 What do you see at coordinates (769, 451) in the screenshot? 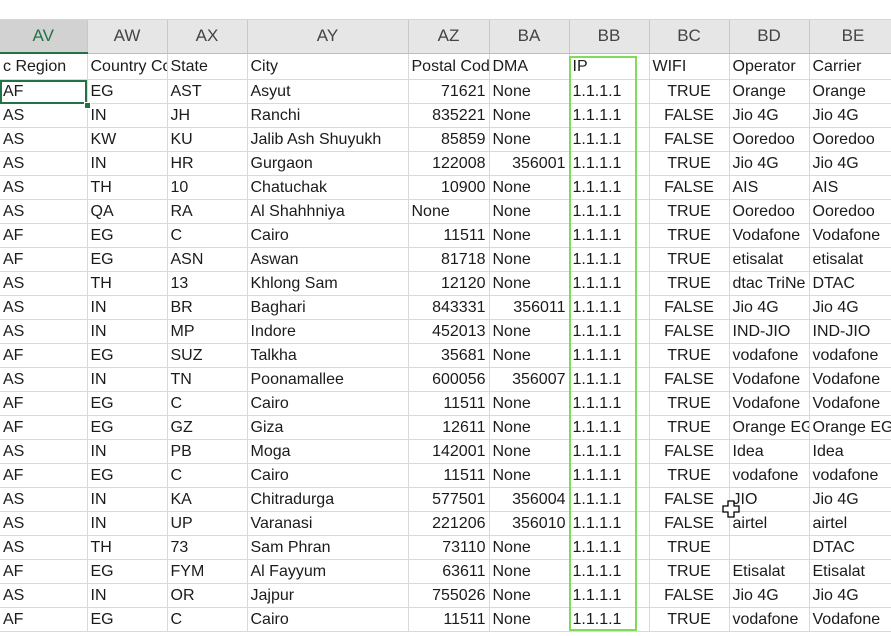
I see `cell-operator: Idea` at bounding box center [769, 451].